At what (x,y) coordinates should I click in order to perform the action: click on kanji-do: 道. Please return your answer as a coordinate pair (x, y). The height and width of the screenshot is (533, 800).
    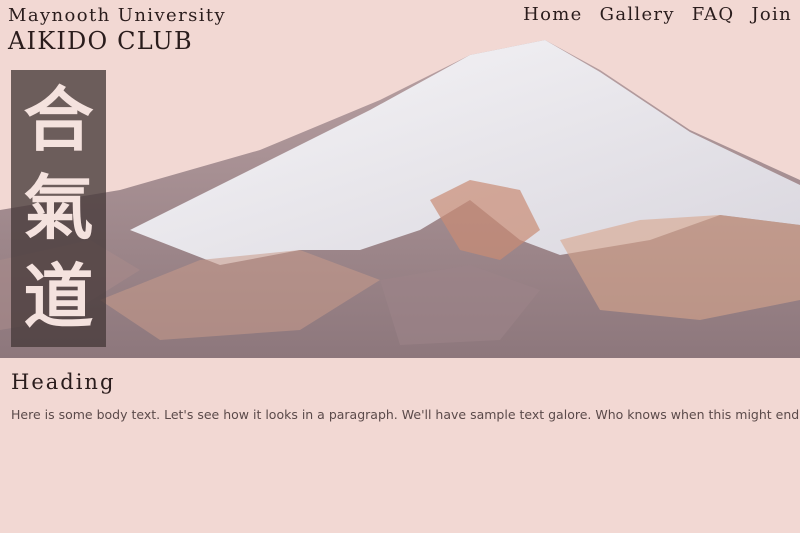
    Looking at the image, I should click on (58, 296).